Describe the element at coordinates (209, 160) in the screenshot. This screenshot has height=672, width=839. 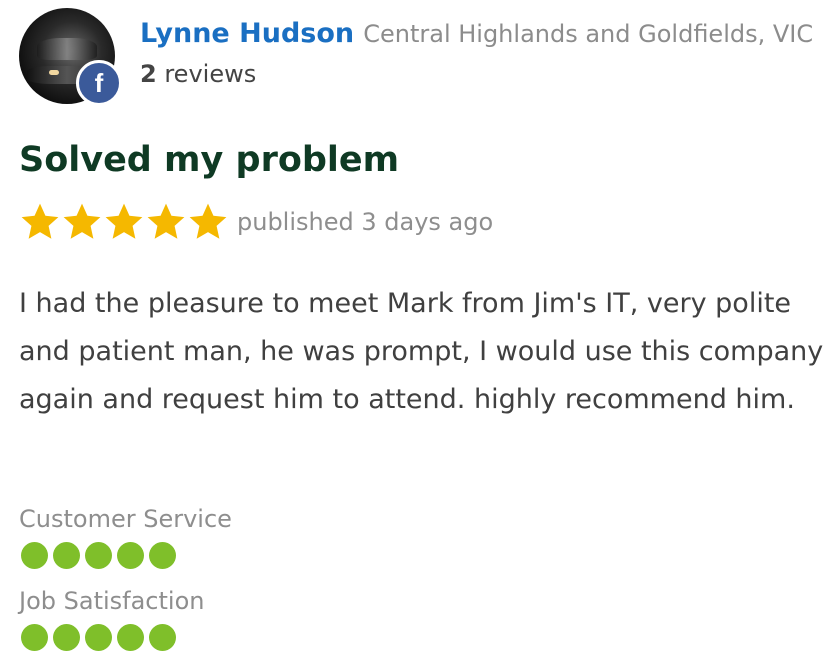
I see `review-title: Solved my problem` at that location.